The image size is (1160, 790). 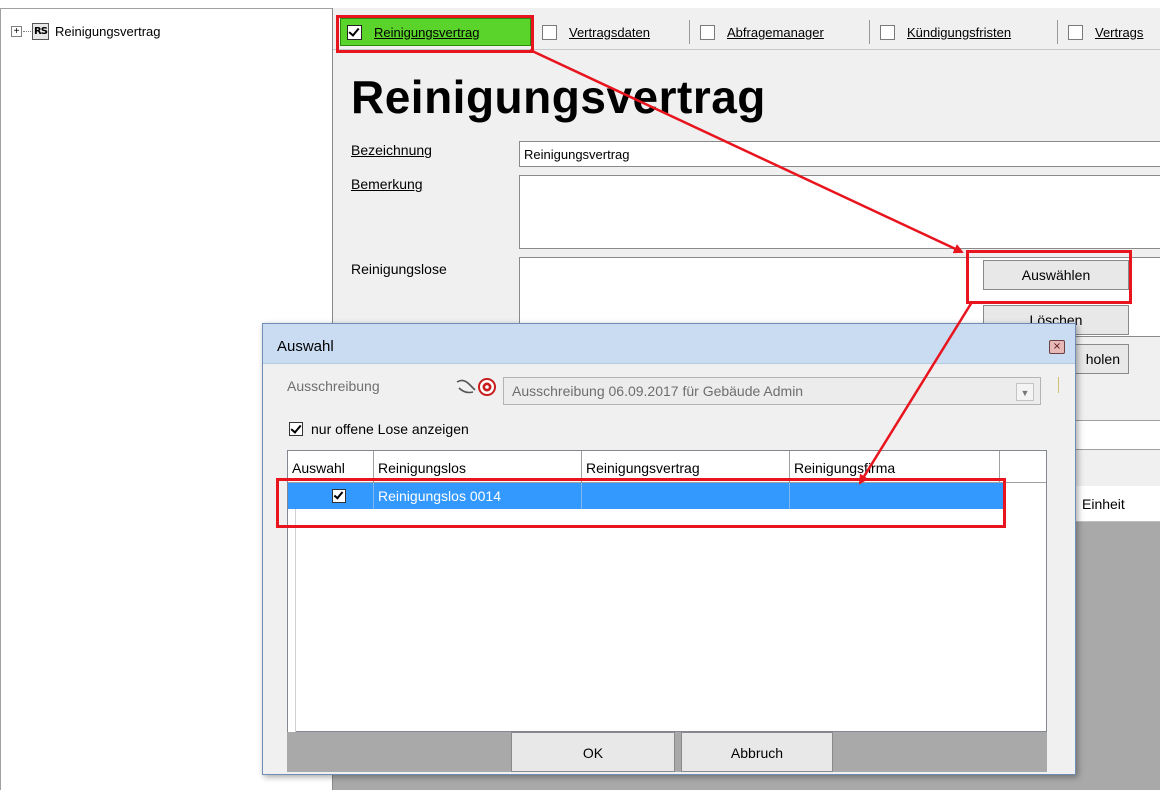 What do you see at coordinates (476, 387) in the screenshot?
I see `handshake-target-icon` at bounding box center [476, 387].